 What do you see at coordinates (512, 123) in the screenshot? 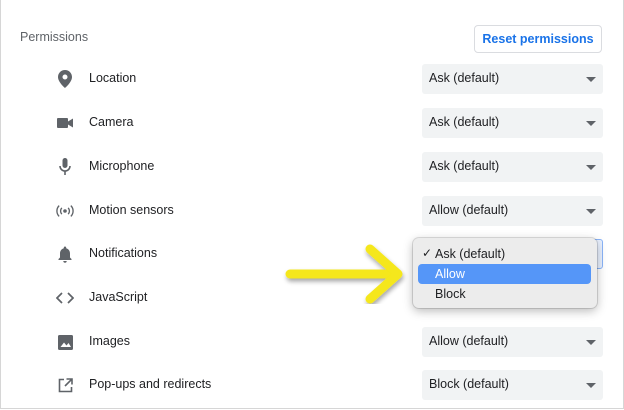
I see `camera-select: Ask (default)` at bounding box center [512, 123].